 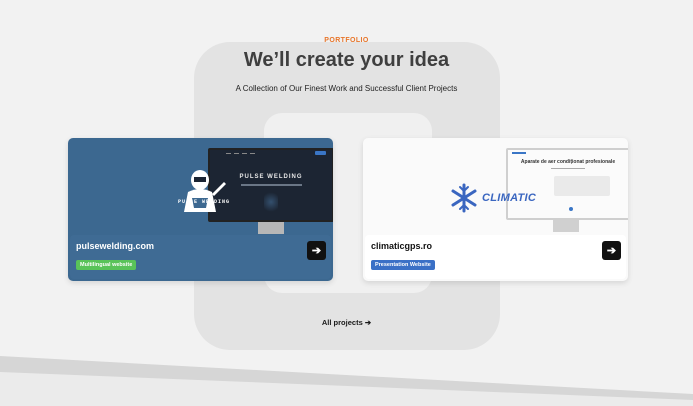 What do you see at coordinates (346, 40) in the screenshot?
I see `section-eyebrow: PORTFOLIO` at bounding box center [346, 40].